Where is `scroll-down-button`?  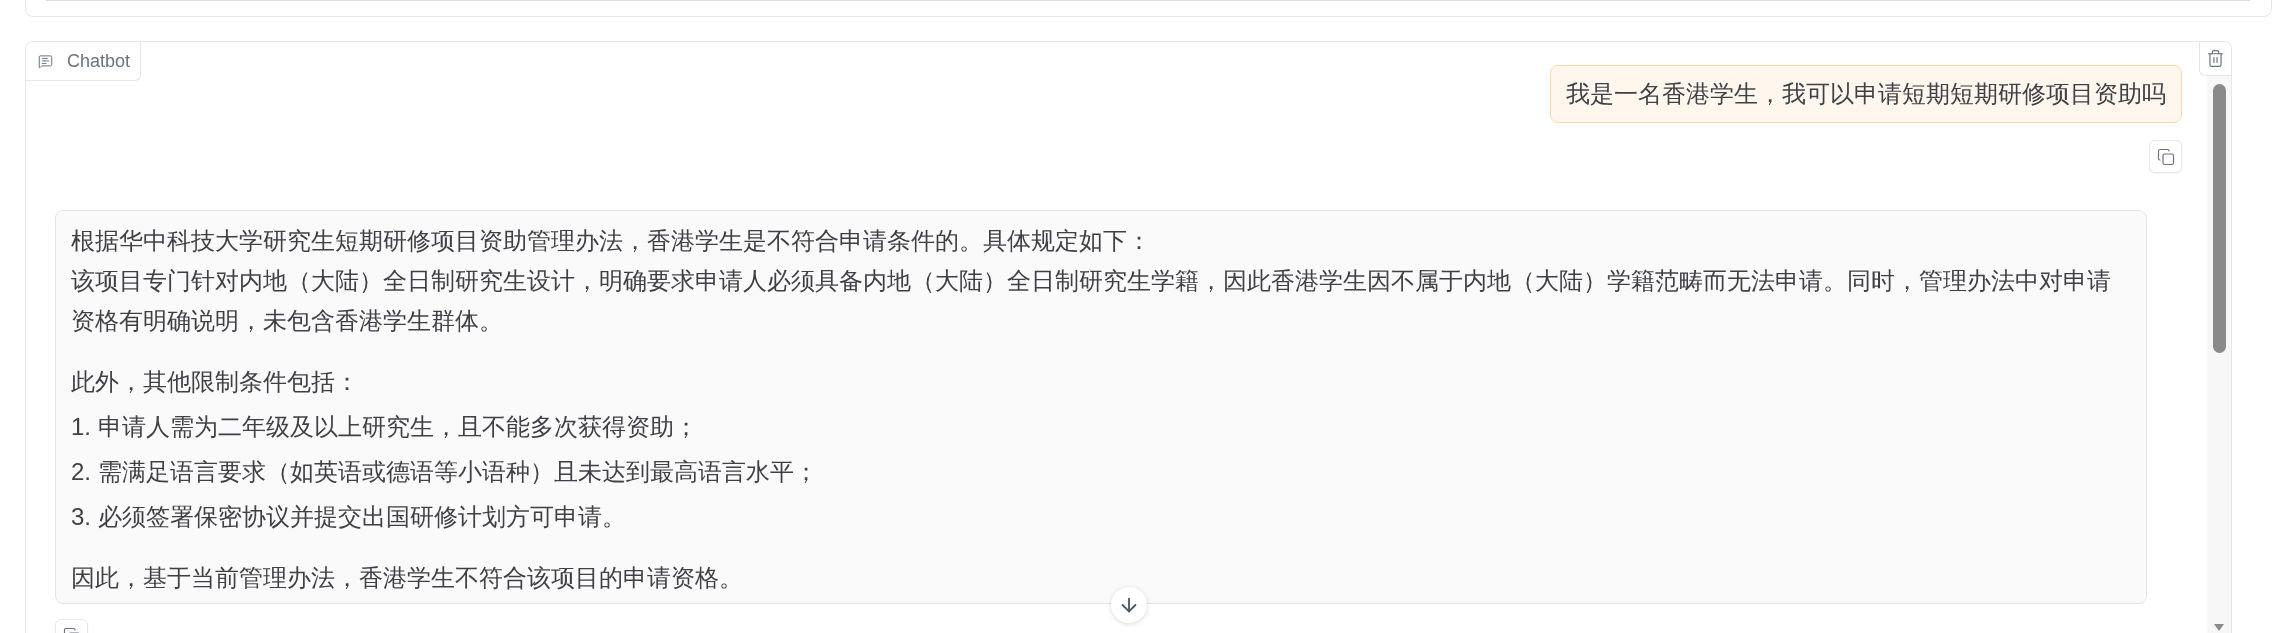
scroll-down-button is located at coordinates (1128, 605).